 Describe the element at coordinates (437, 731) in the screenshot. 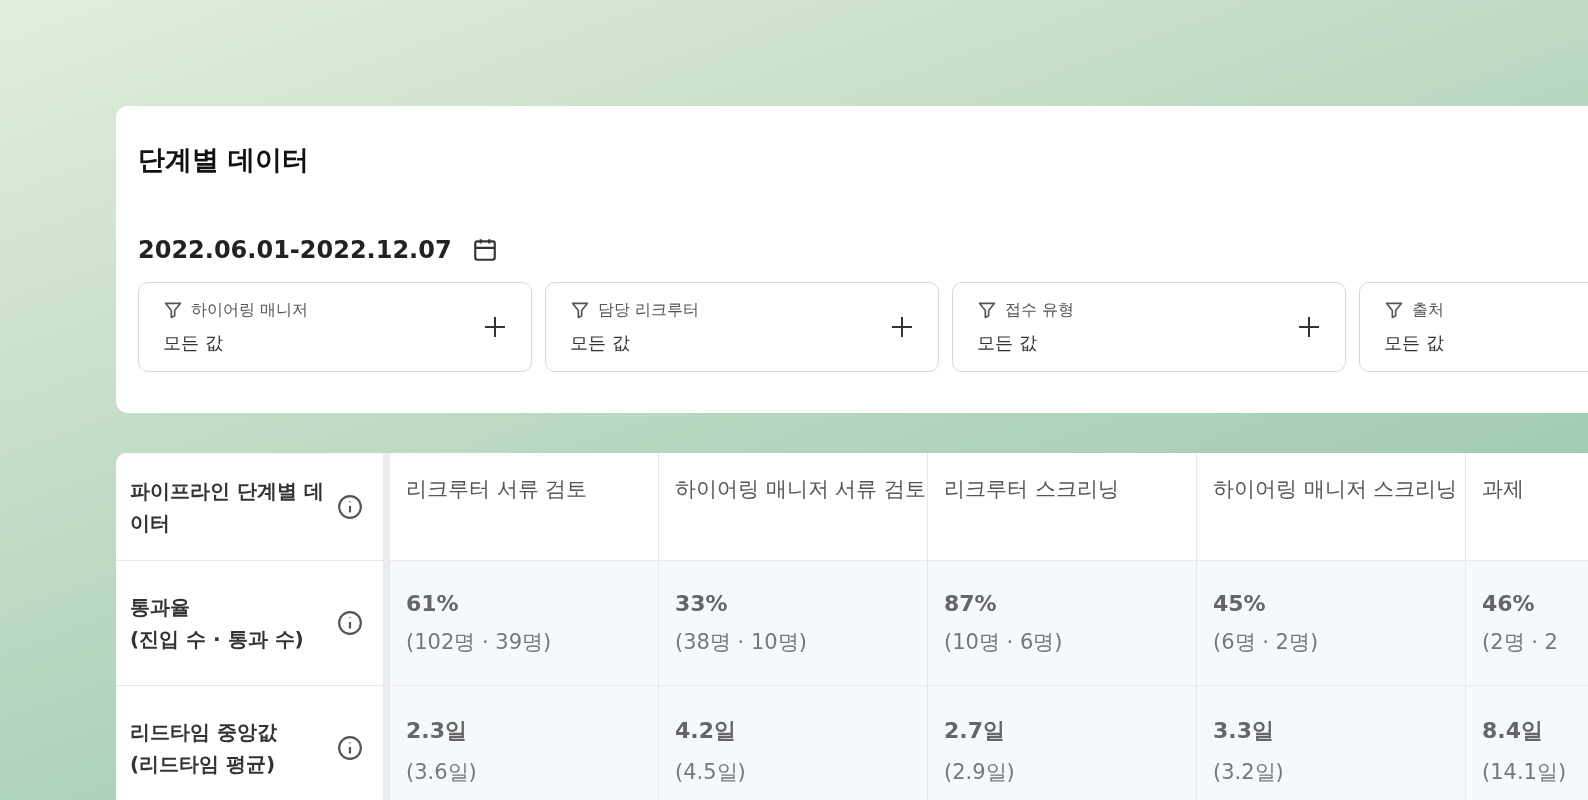

I see `cell-value: 2.3일` at that location.